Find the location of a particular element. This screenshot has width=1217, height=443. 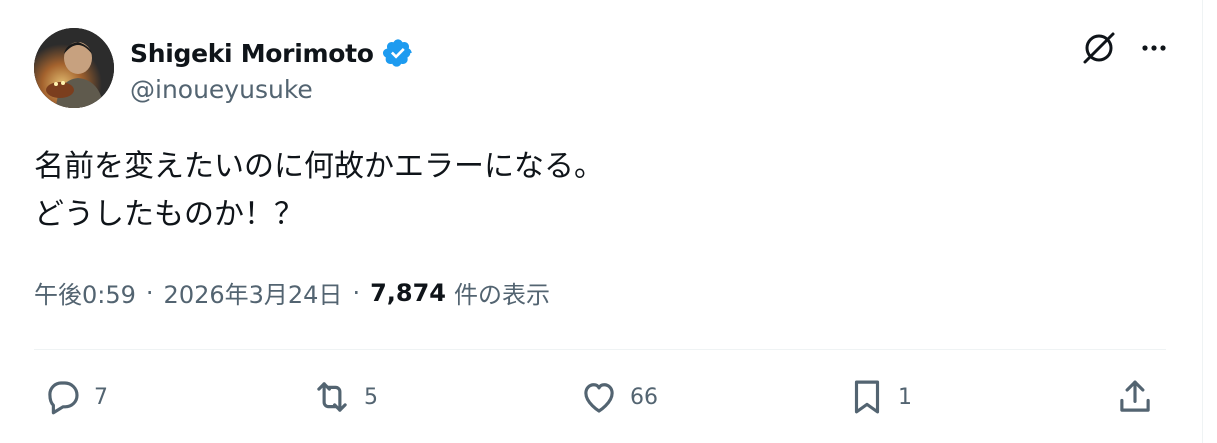

retweet-count: 5 is located at coordinates (371, 397).